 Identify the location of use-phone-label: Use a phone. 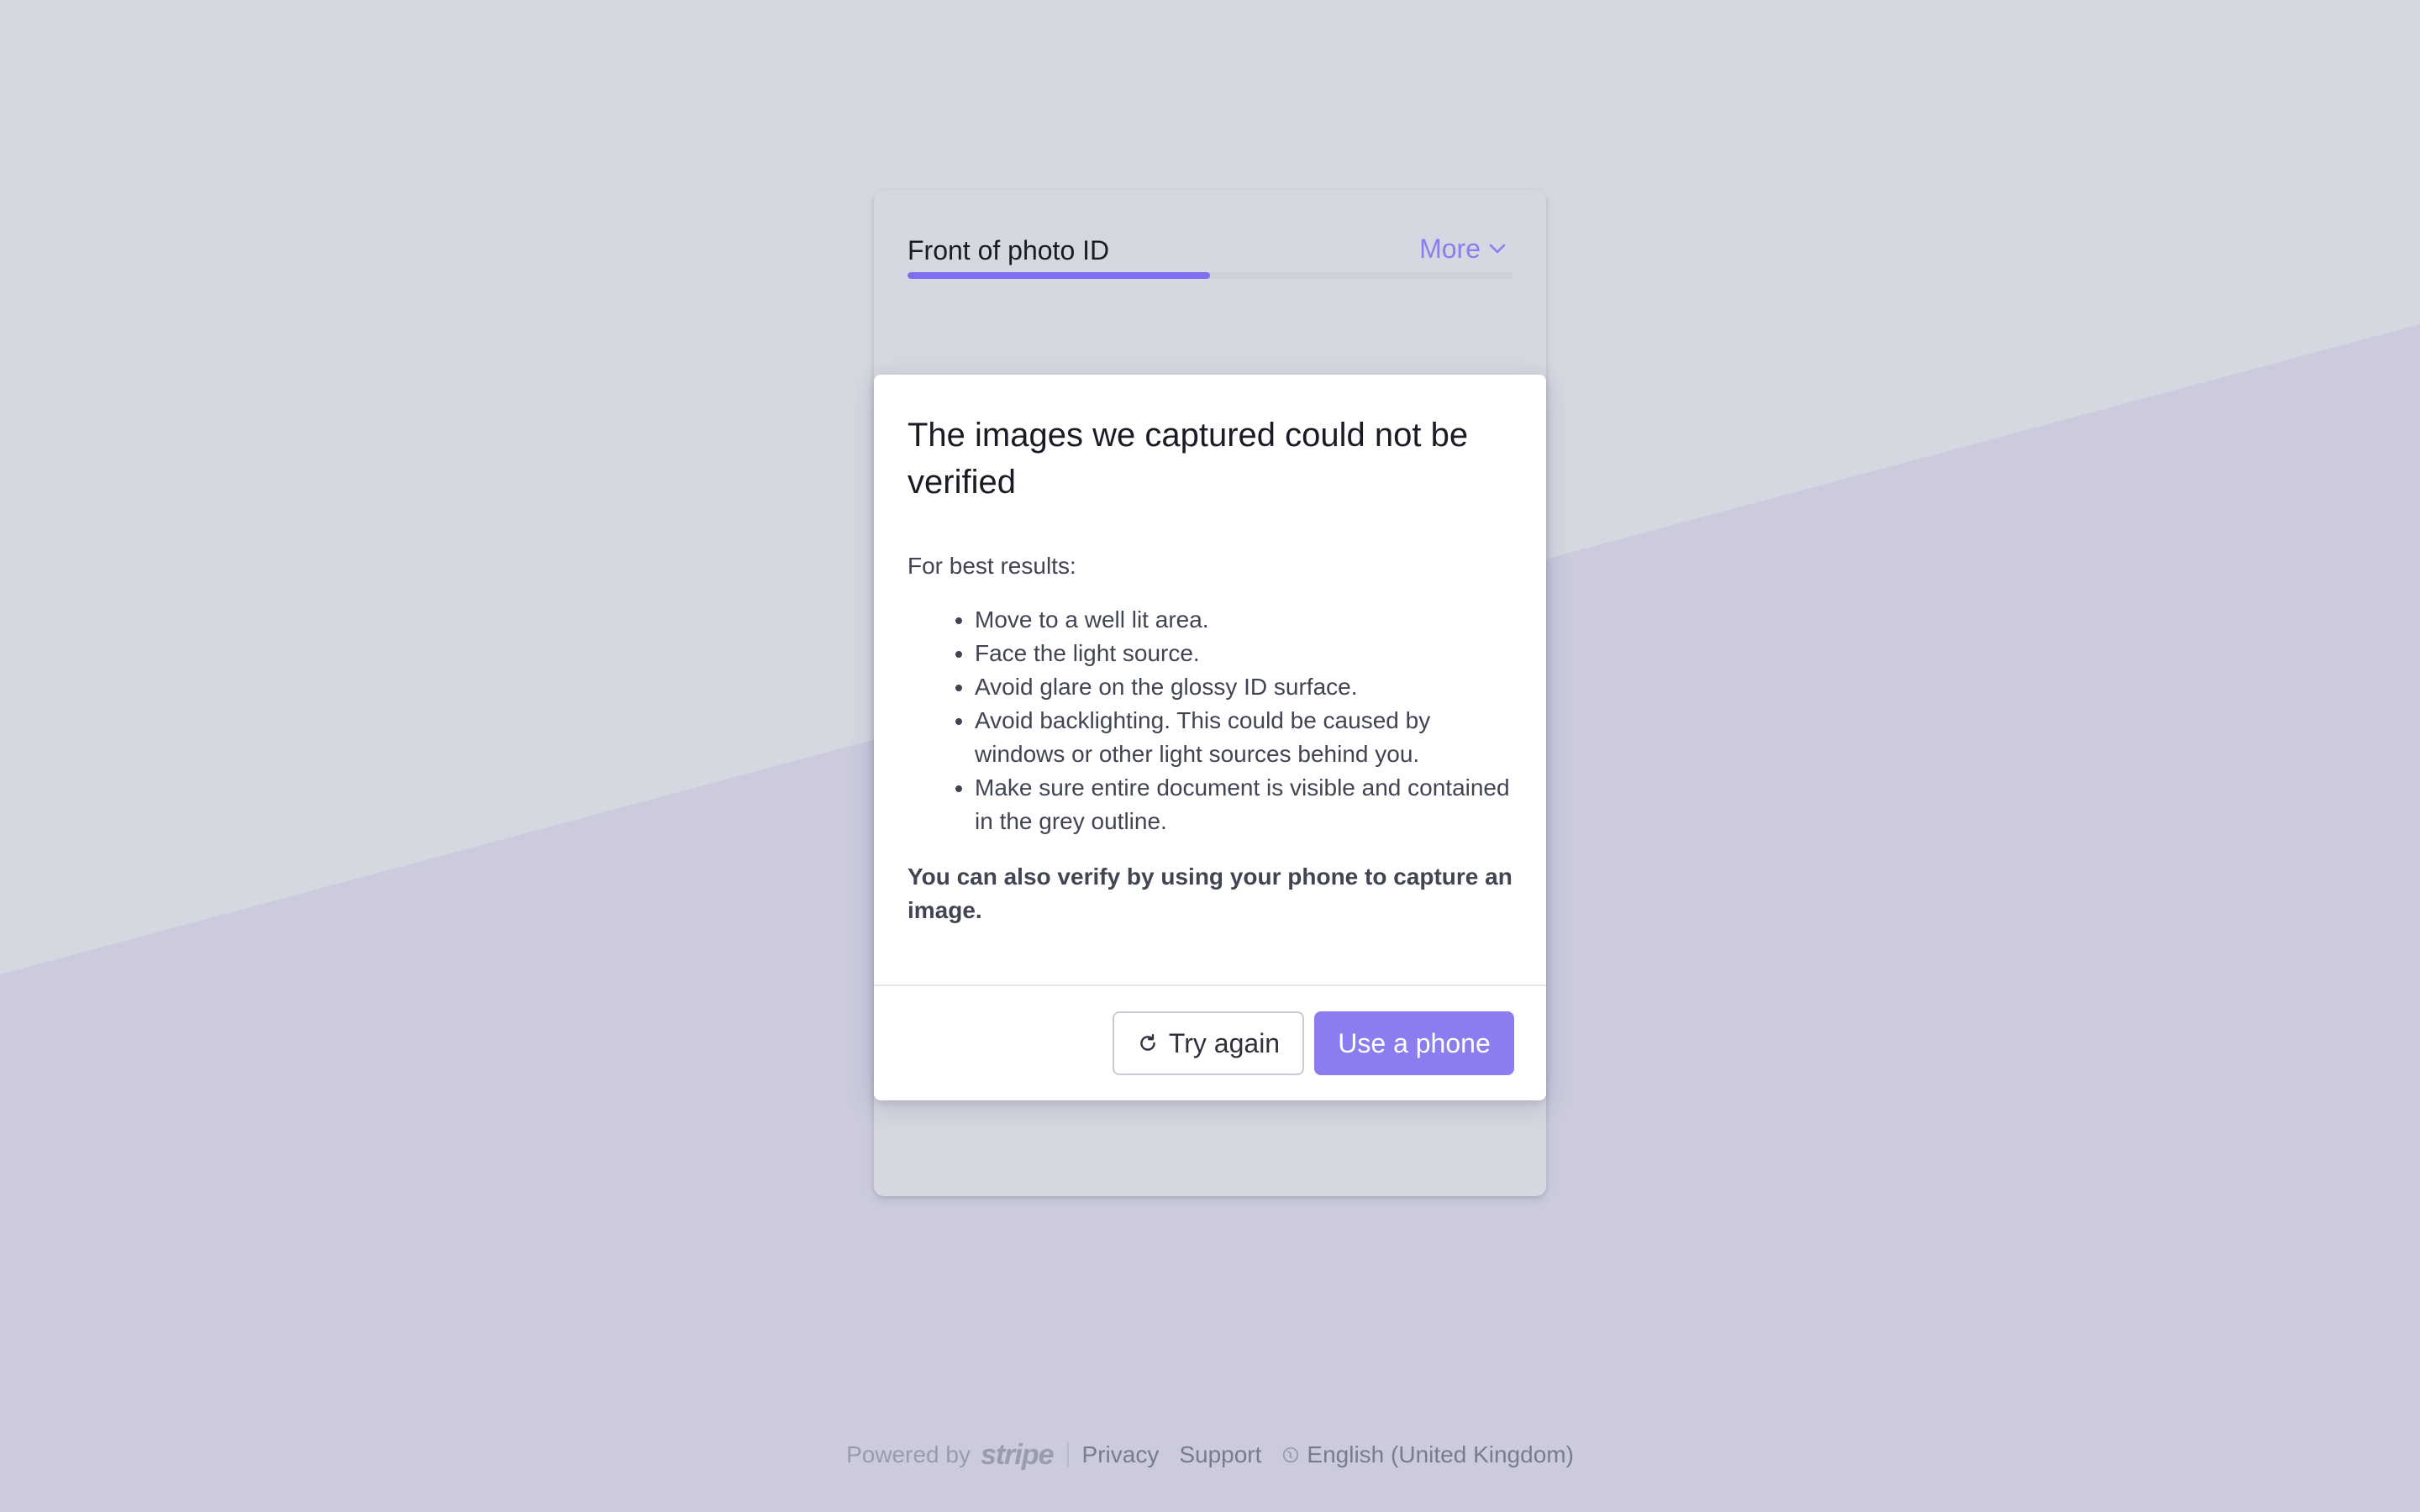
(1414, 1042).